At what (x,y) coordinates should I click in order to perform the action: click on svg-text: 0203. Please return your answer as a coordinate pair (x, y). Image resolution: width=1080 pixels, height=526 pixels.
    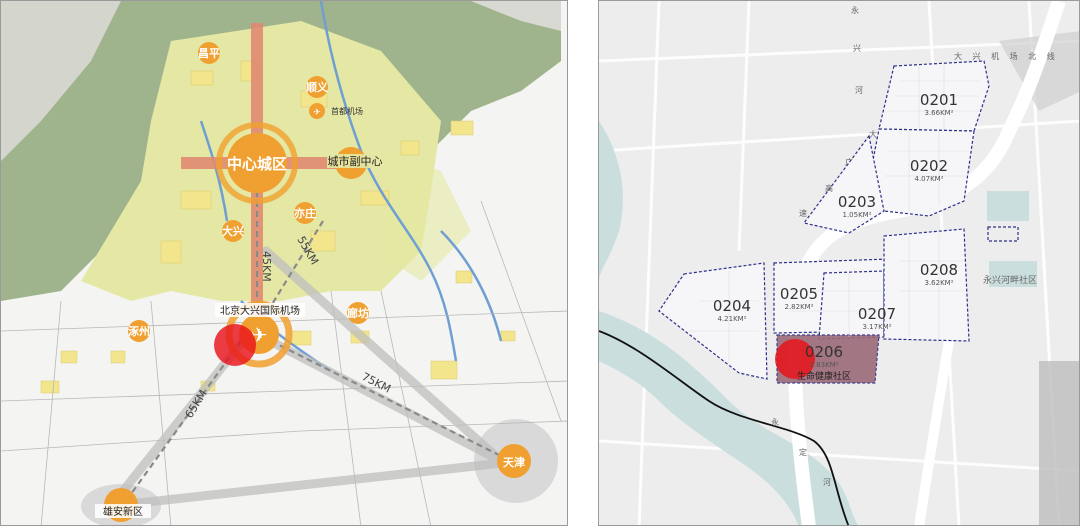
    Looking at the image, I should click on (857, 202).